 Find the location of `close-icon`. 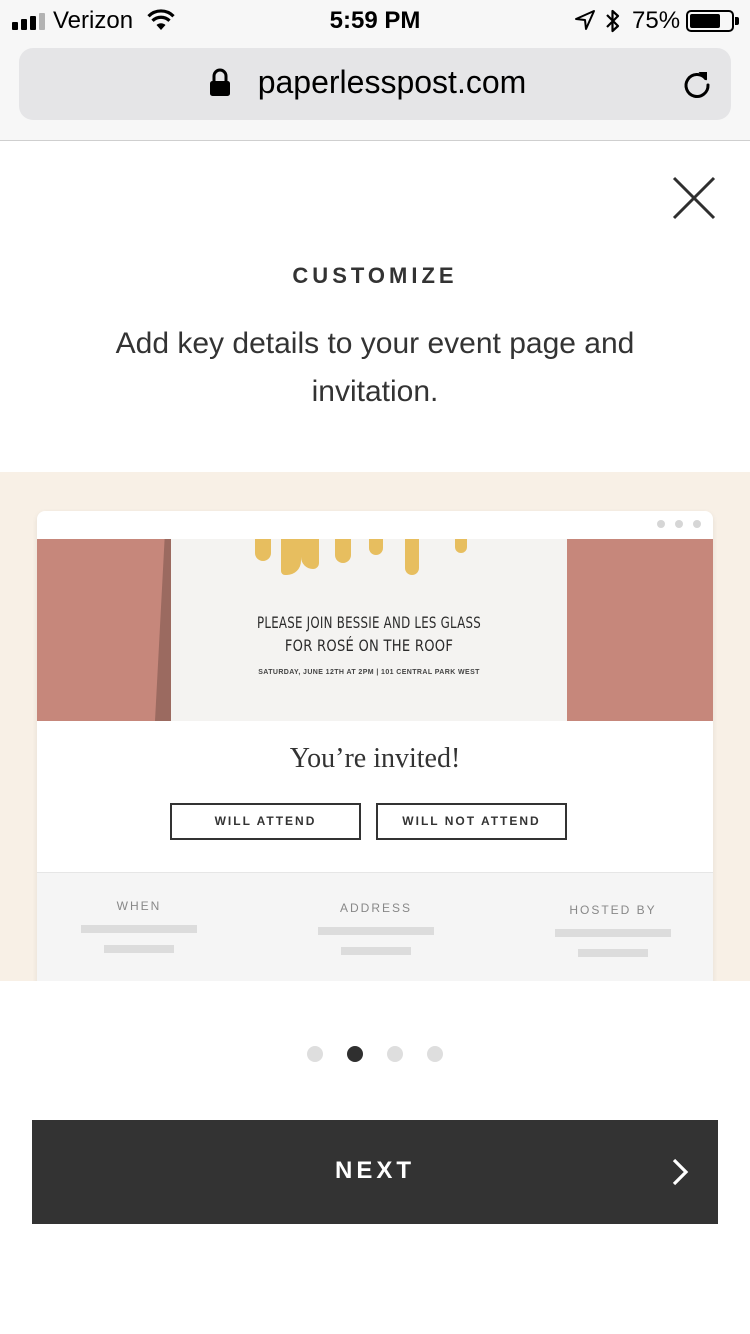

close-icon is located at coordinates (694, 198).